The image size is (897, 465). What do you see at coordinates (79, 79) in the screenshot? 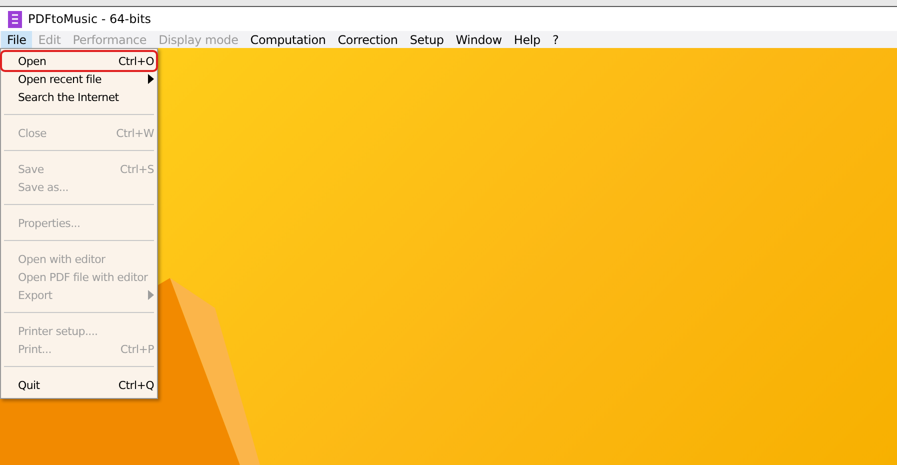
I see `menu-item: Open recent file` at bounding box center [79, 79].